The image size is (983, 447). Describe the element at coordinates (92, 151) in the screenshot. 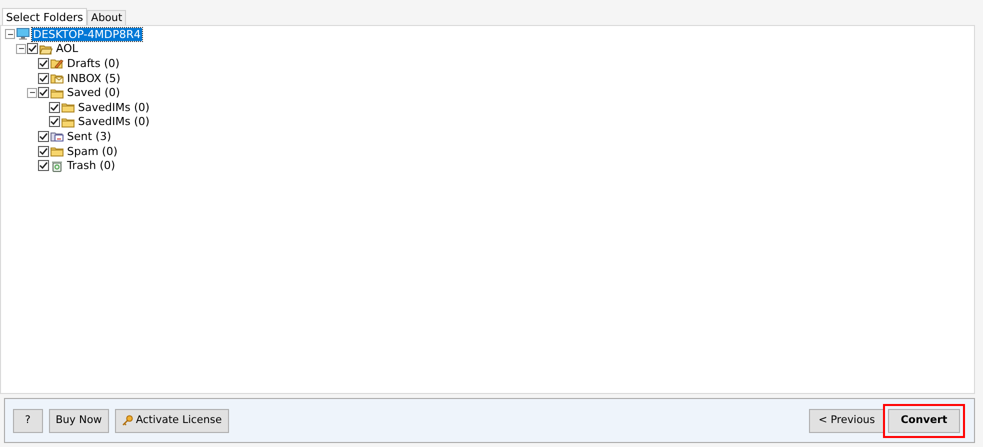

I see `tree-item: Spam (0)` at that location.